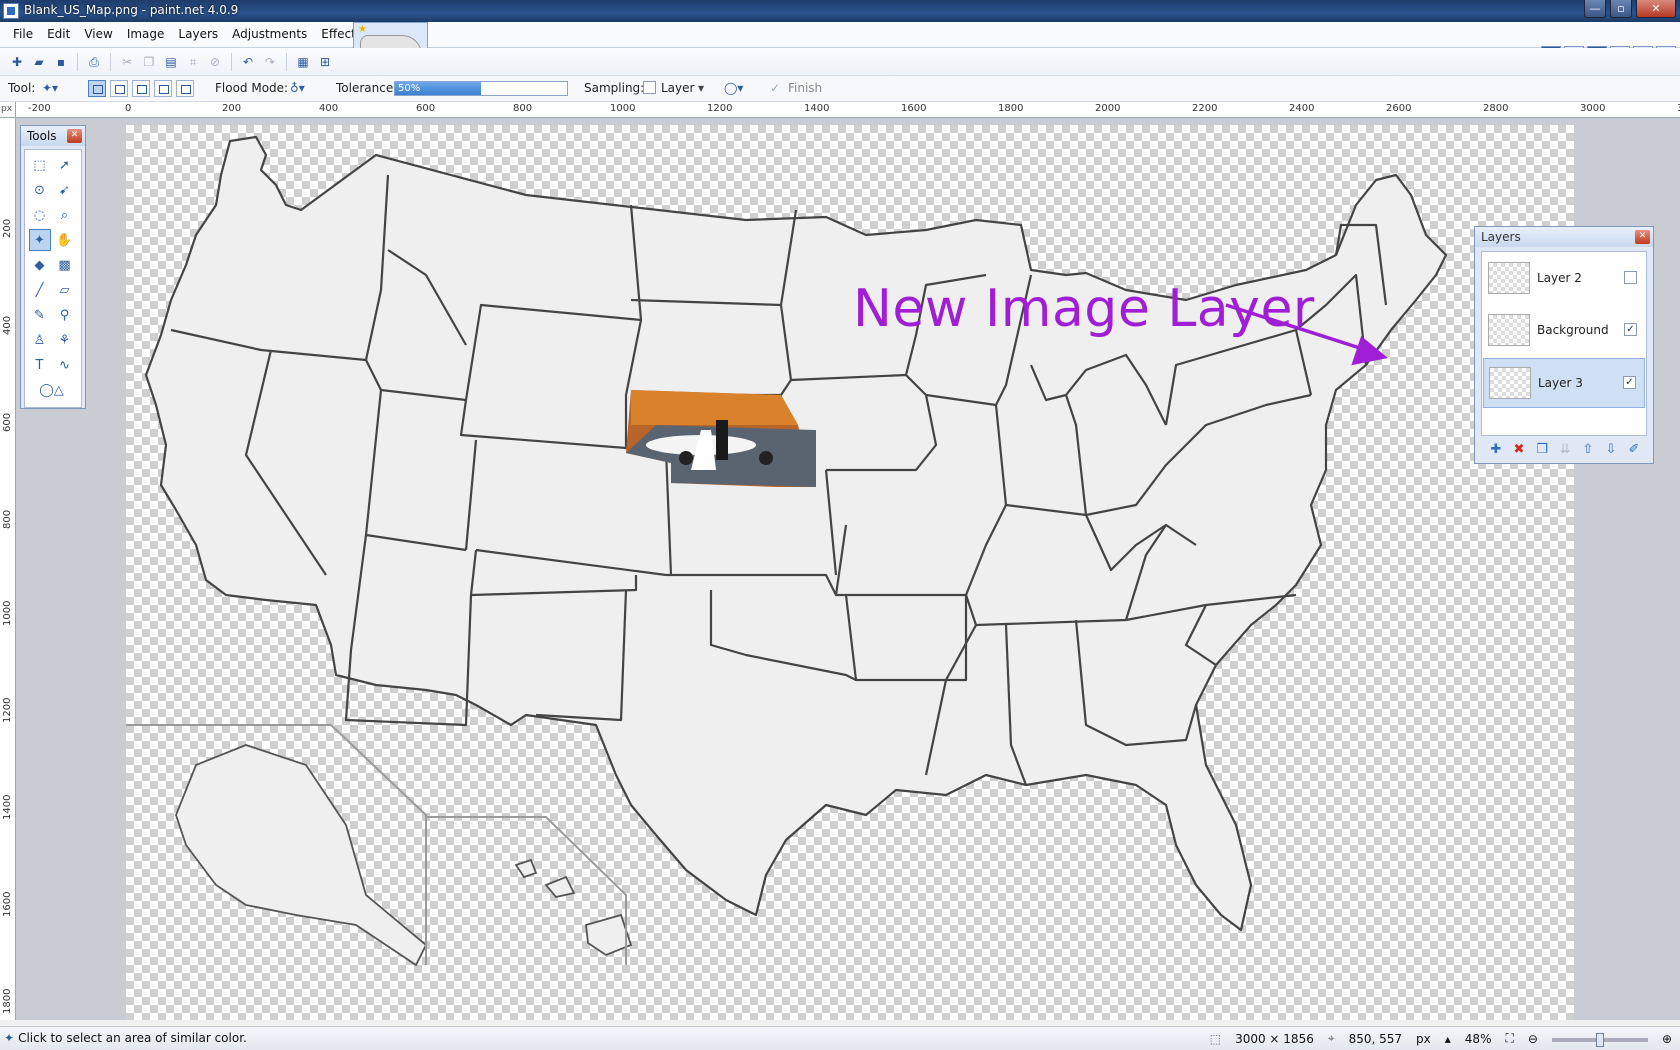  I want to click on vertical-ruler: 200 400 600 800 1000 1200 1400 1600 1800, so click(8, 569).